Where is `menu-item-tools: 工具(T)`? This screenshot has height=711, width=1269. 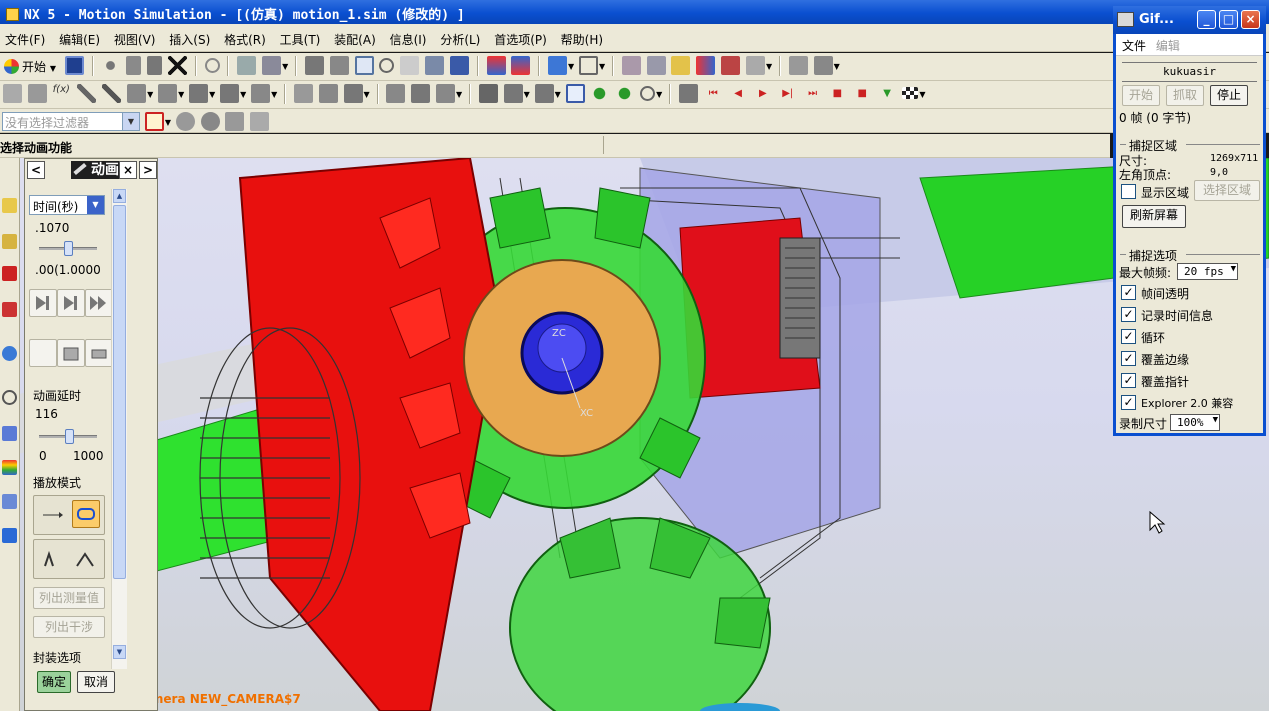 menu-item-tools: 工具(T) is located at coordinates (300, 37).